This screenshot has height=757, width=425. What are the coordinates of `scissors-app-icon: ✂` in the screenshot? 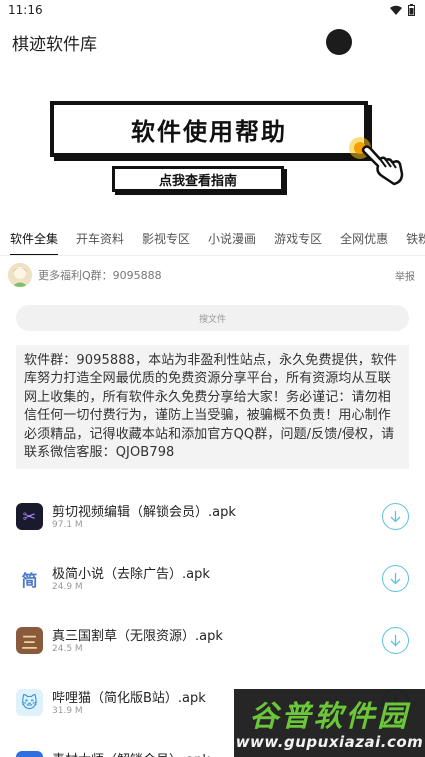 It's located at (29, 516).